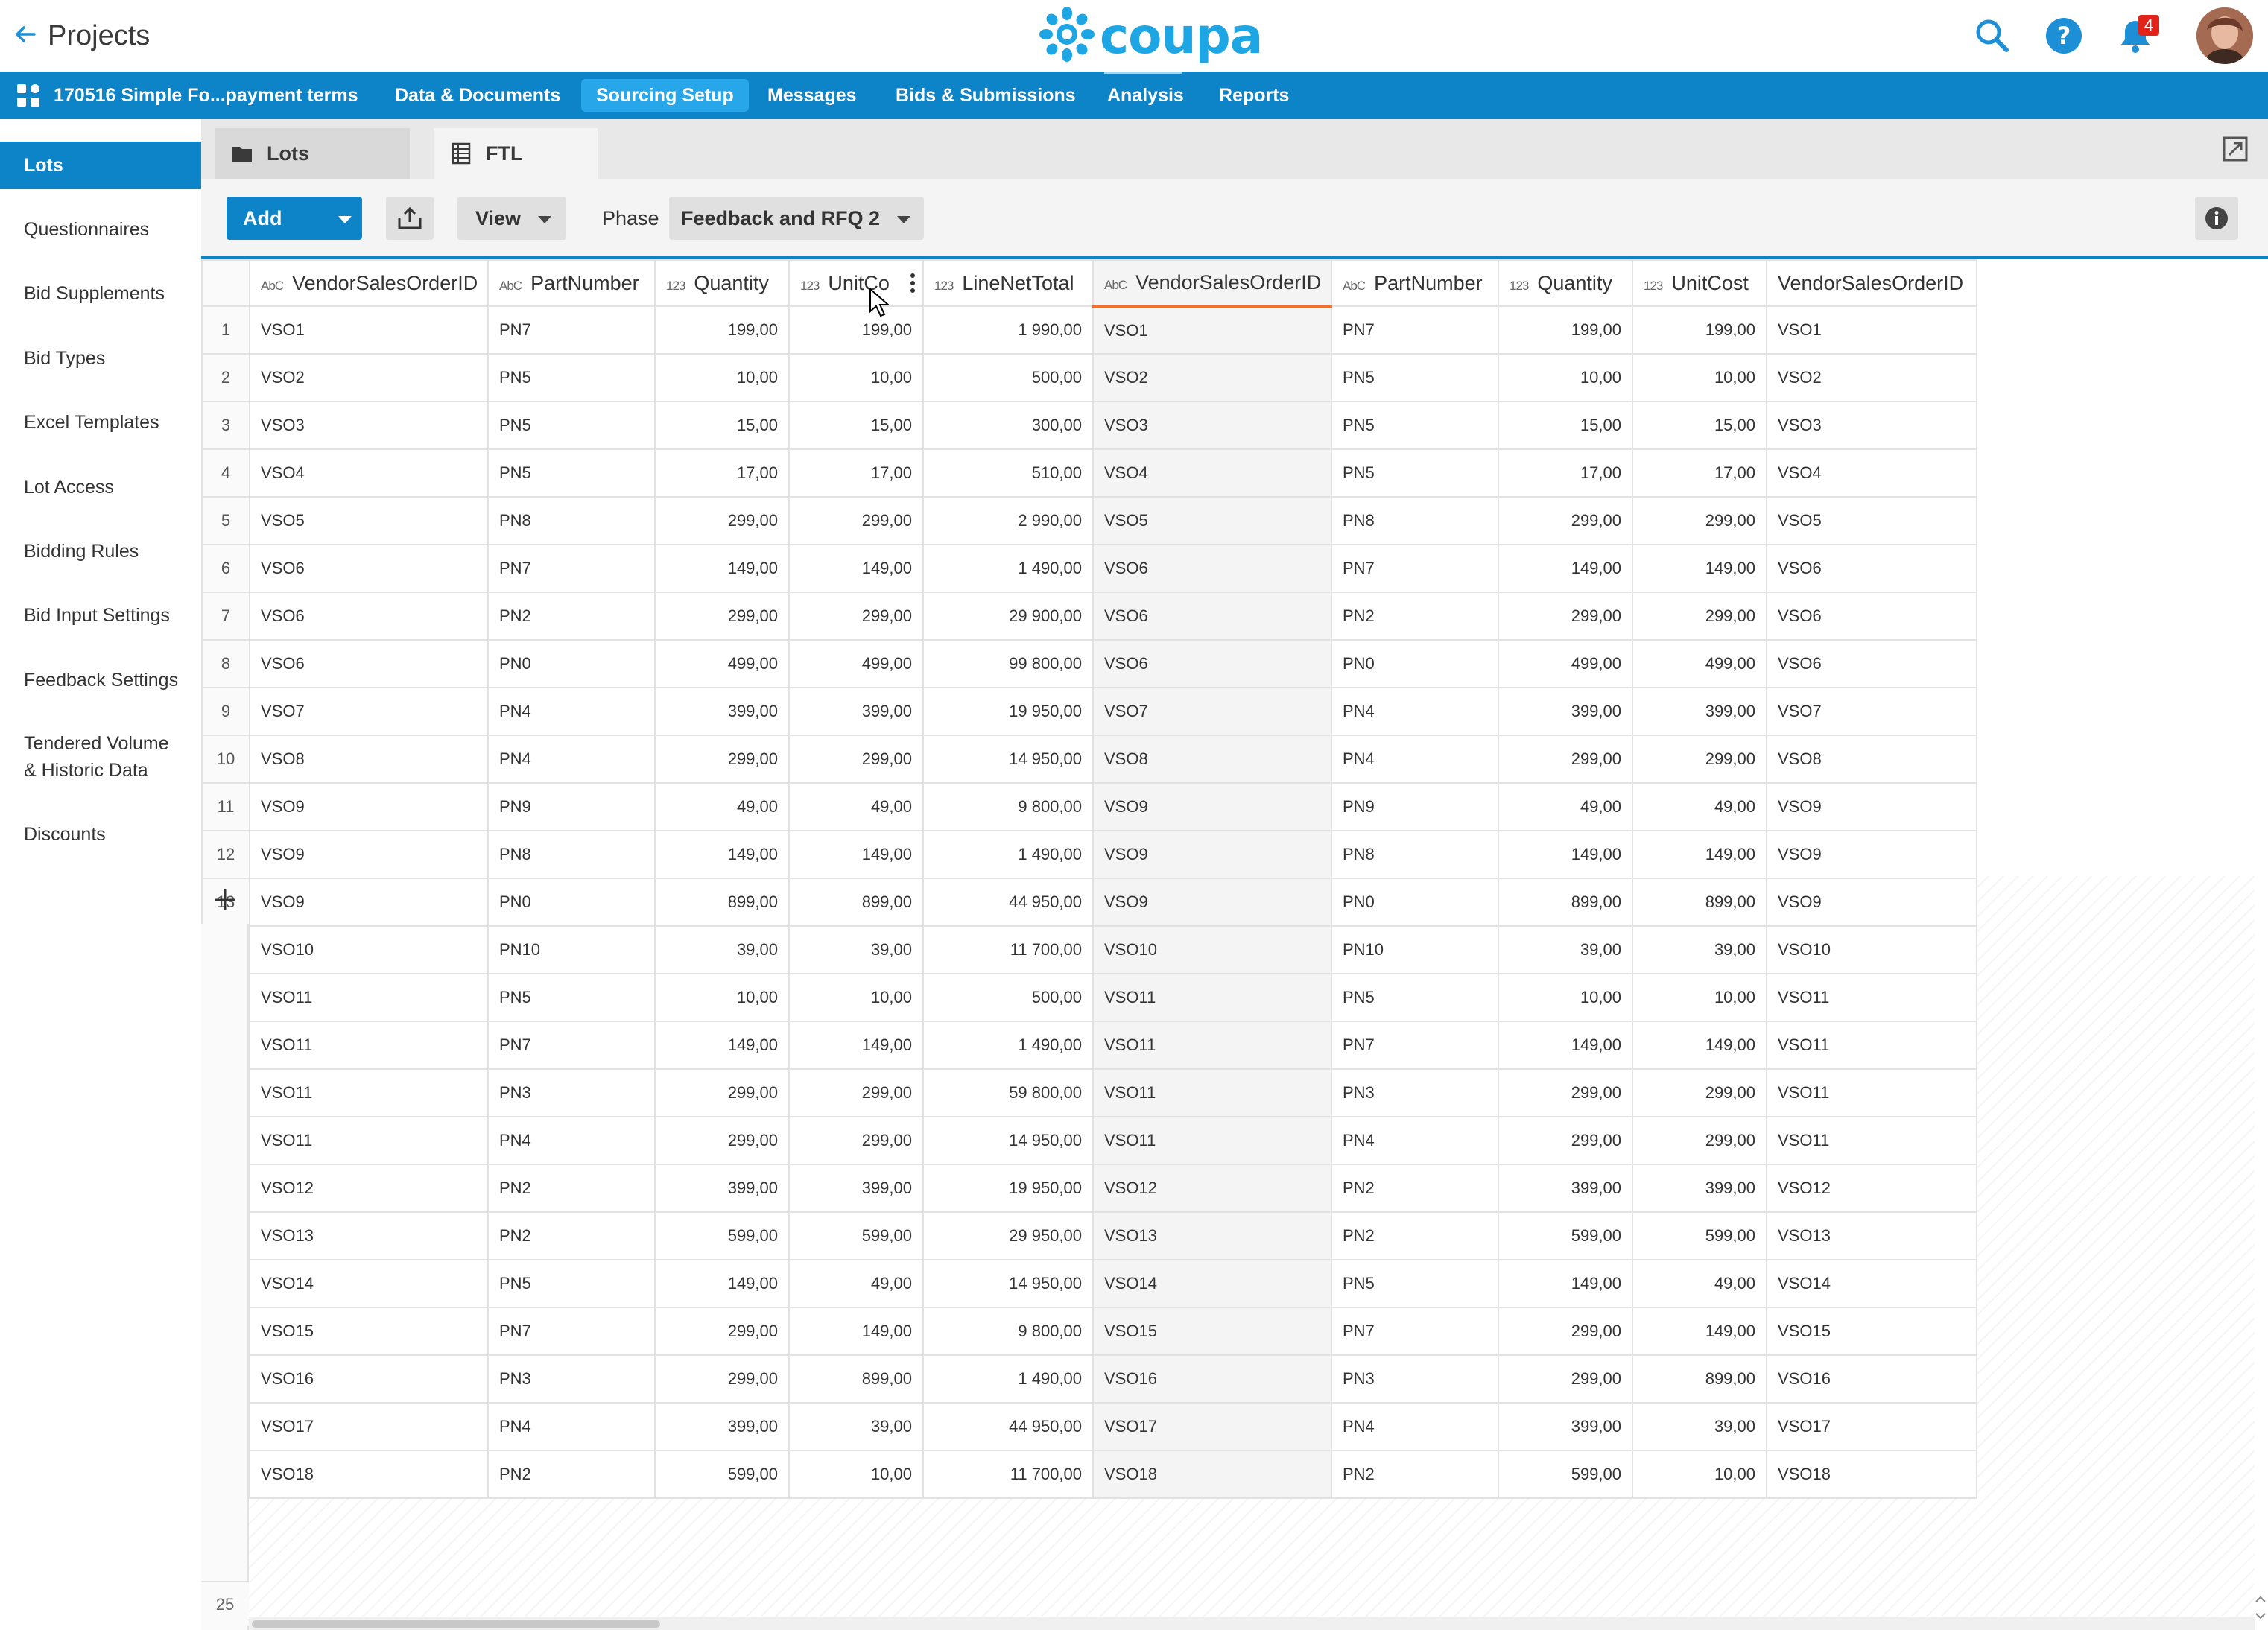  Describe the element at coordinates (1872, 377) in the screenshot. I see `table-cell: VSO2` at that location.